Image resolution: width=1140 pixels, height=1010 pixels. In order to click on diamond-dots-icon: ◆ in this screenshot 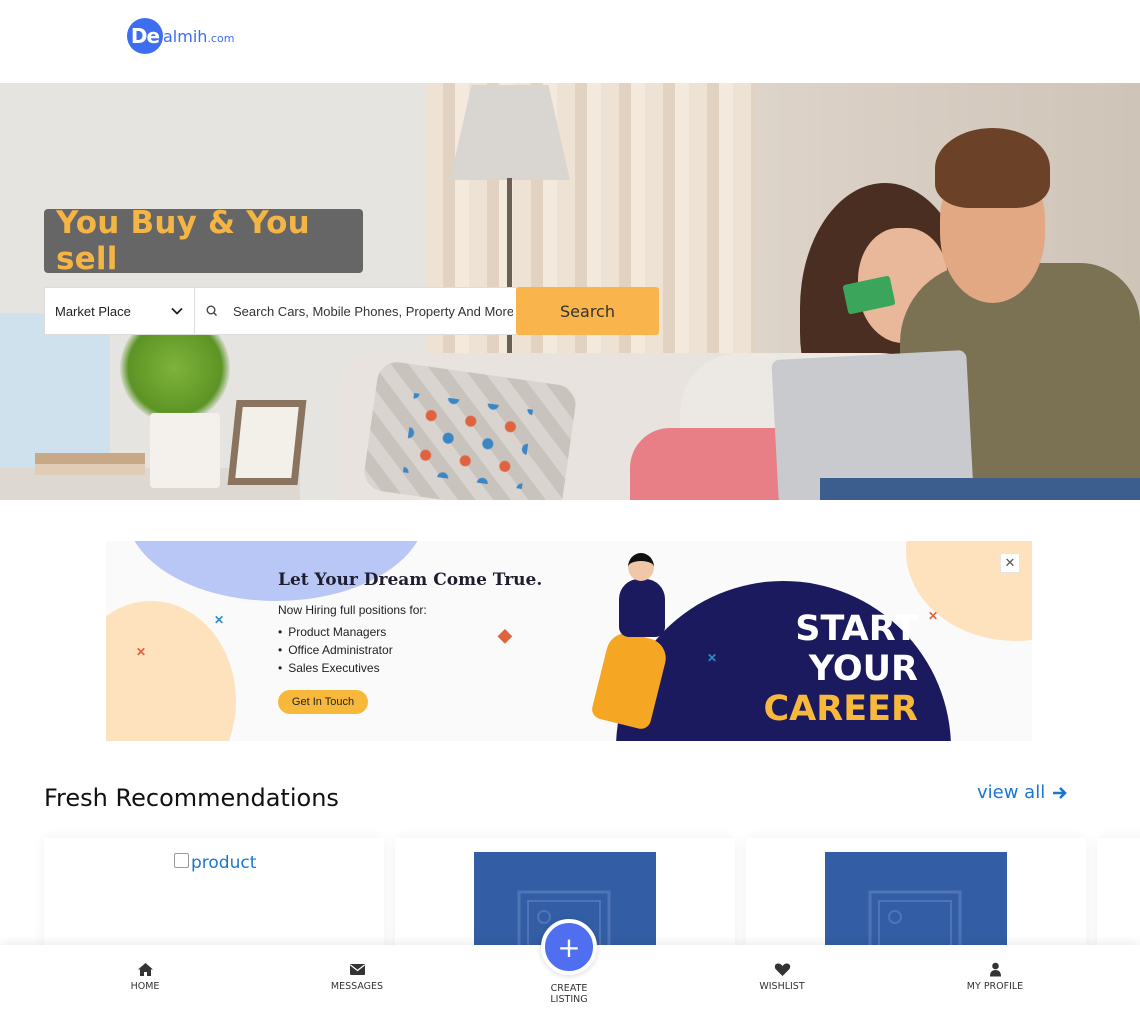, I will do `click(505, 635)`.